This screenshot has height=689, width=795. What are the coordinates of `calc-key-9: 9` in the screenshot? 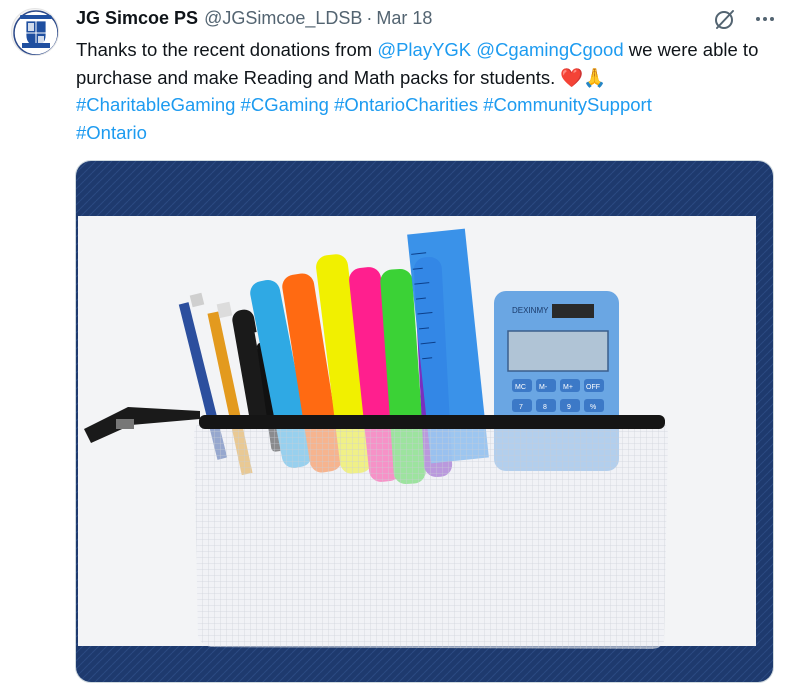 It's located at (569, 407).